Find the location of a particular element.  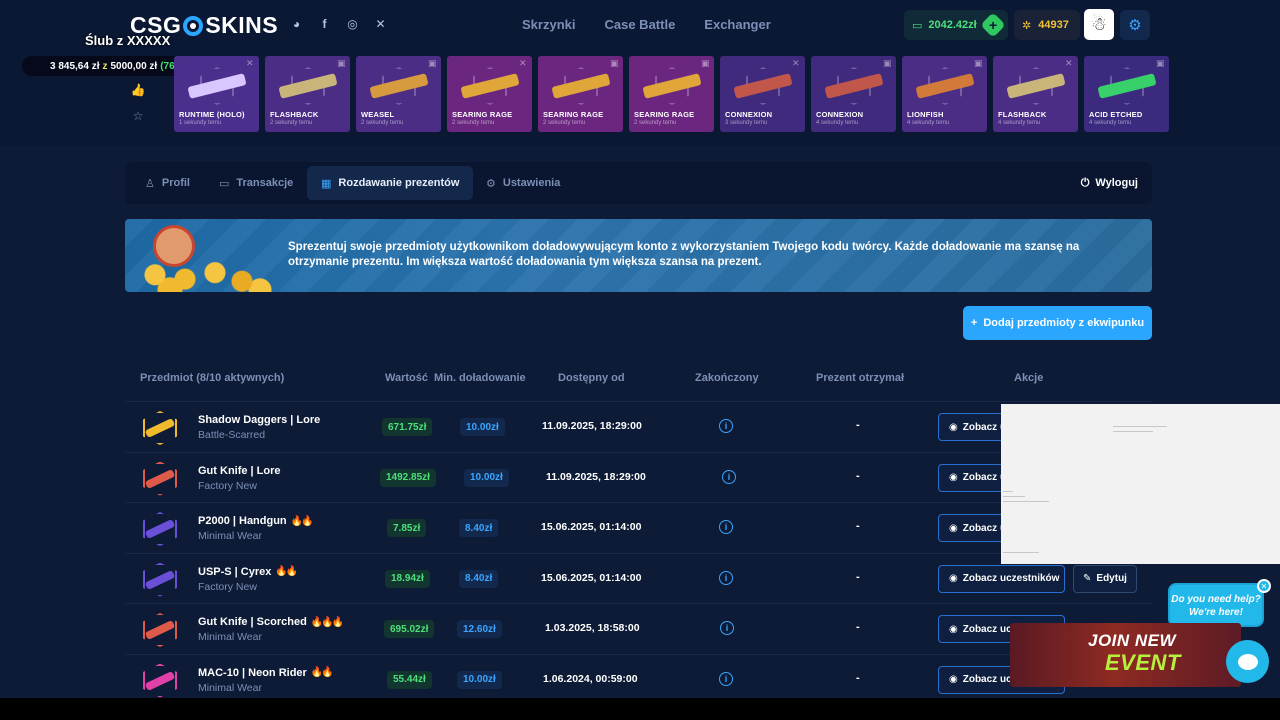

col-min-topup: Min. doładowanie is located at coordinates (480, 378).